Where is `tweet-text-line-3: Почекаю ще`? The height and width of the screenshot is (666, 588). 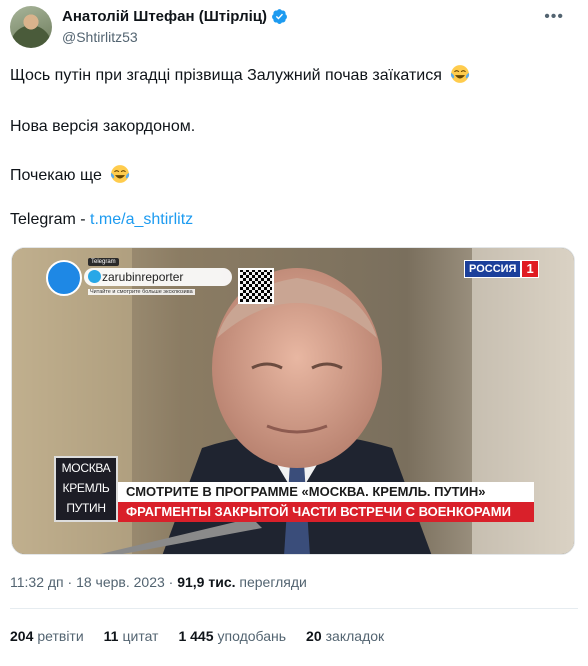 tweet-text-line-3: Почекаю ще is located at coordinates (70, 174).